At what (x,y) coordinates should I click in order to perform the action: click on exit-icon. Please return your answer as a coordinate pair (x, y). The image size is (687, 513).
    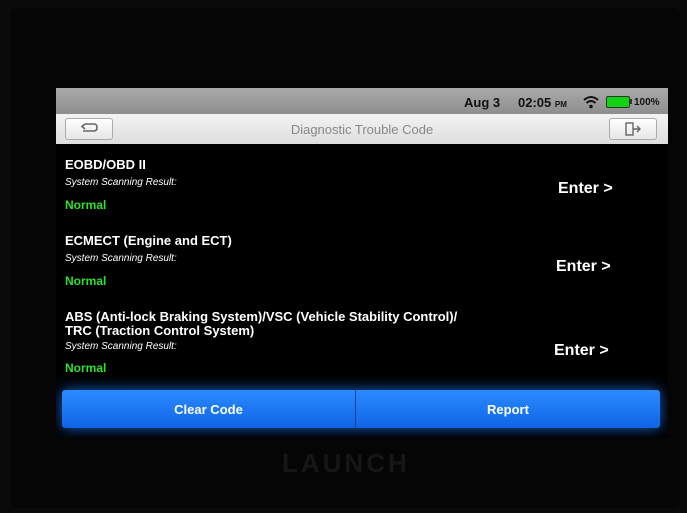
    Looking at the image, I should click on (633, 129).